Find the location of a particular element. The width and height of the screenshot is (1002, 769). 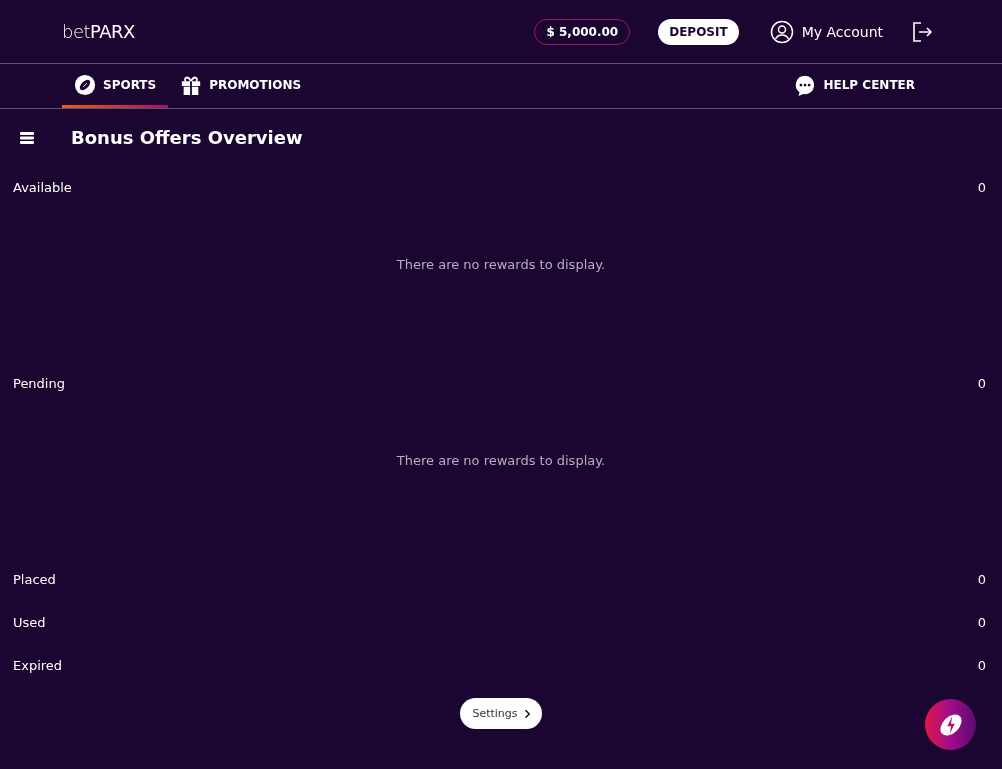

section-label: Placed is located at coordinates (34, 579).